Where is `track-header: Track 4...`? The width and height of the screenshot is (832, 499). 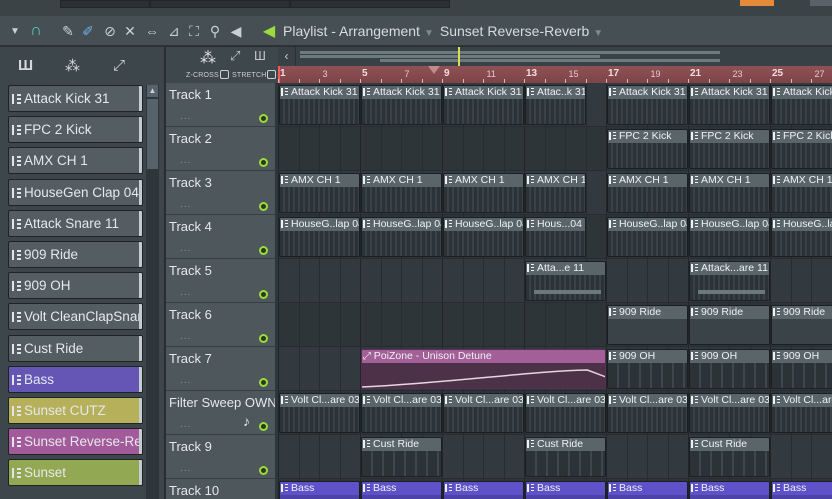
track-header: Track 4... is located at coordinates (220, 237).